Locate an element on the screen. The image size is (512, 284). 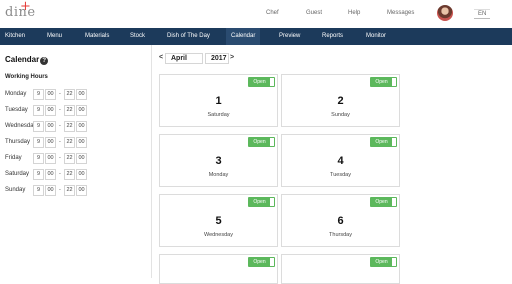
chef-link: Chef is located at coordinates (272, 13).